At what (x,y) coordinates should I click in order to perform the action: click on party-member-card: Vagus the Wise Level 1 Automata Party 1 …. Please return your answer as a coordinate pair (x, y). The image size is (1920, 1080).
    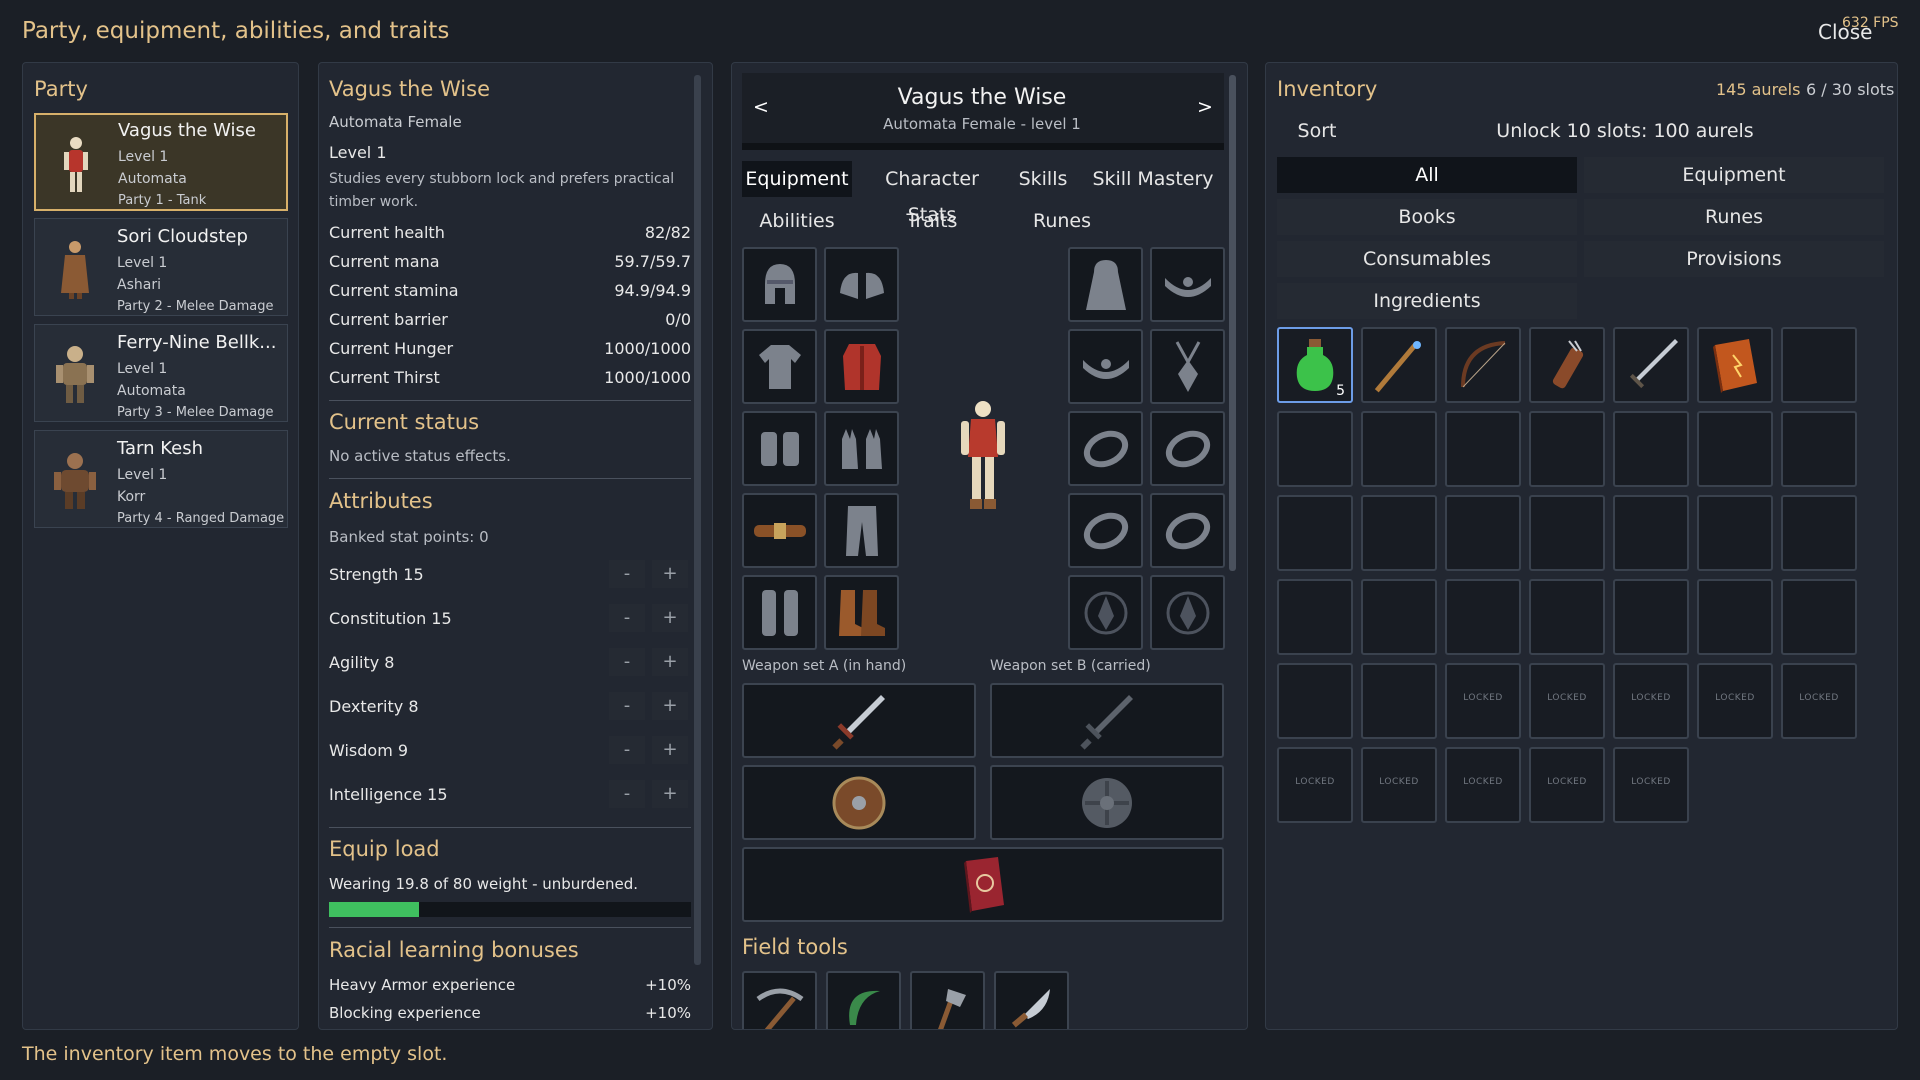
    Looking at the image, I should click on (161, 162).